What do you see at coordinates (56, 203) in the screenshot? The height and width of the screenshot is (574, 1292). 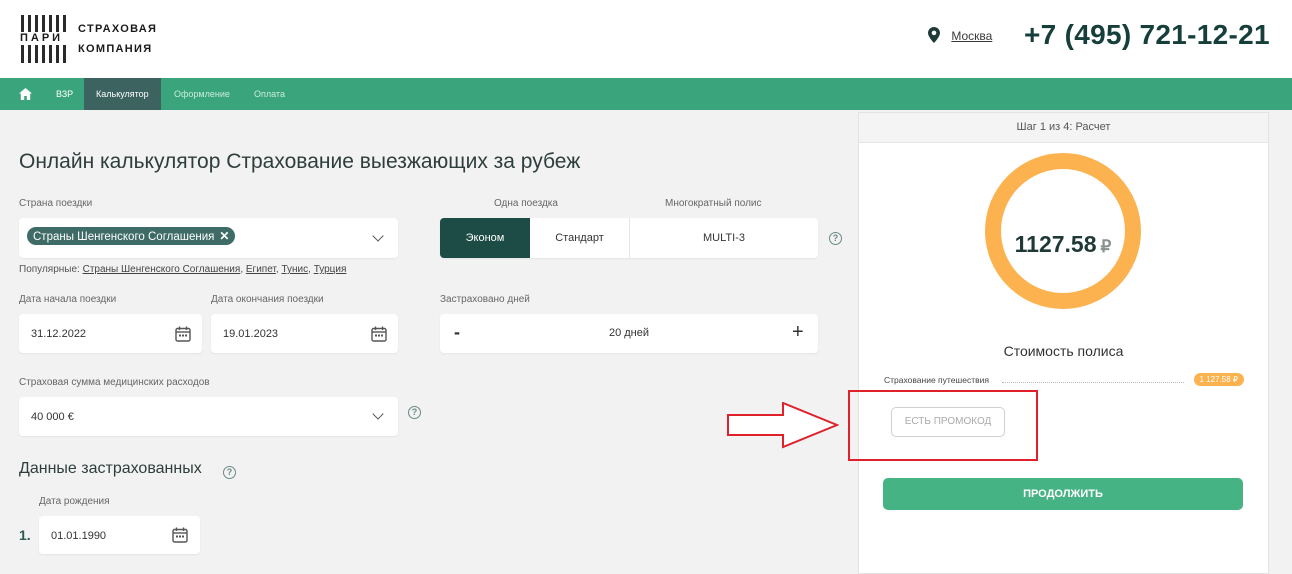 I see `country-label: Страна поездки` at bounding box center [56, 203].